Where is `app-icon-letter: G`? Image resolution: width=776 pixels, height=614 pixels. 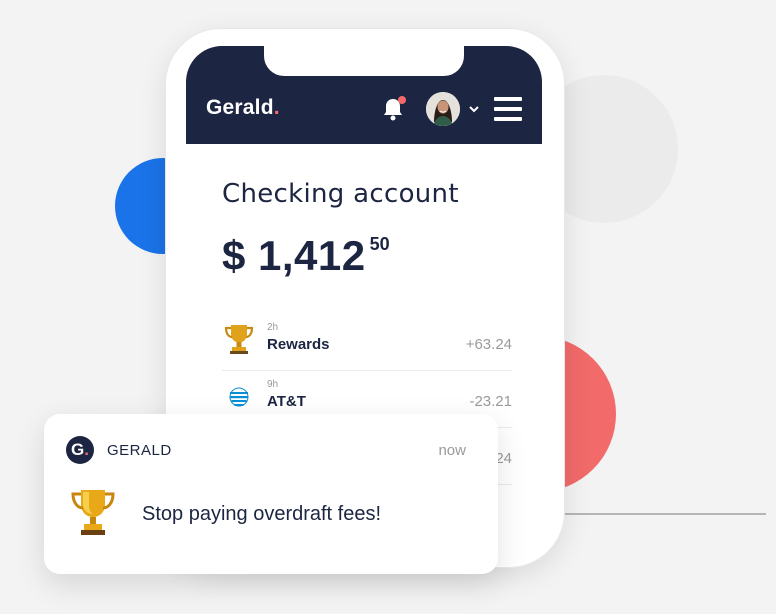
app-icon-letter: G is located at coordinates (78, 449).